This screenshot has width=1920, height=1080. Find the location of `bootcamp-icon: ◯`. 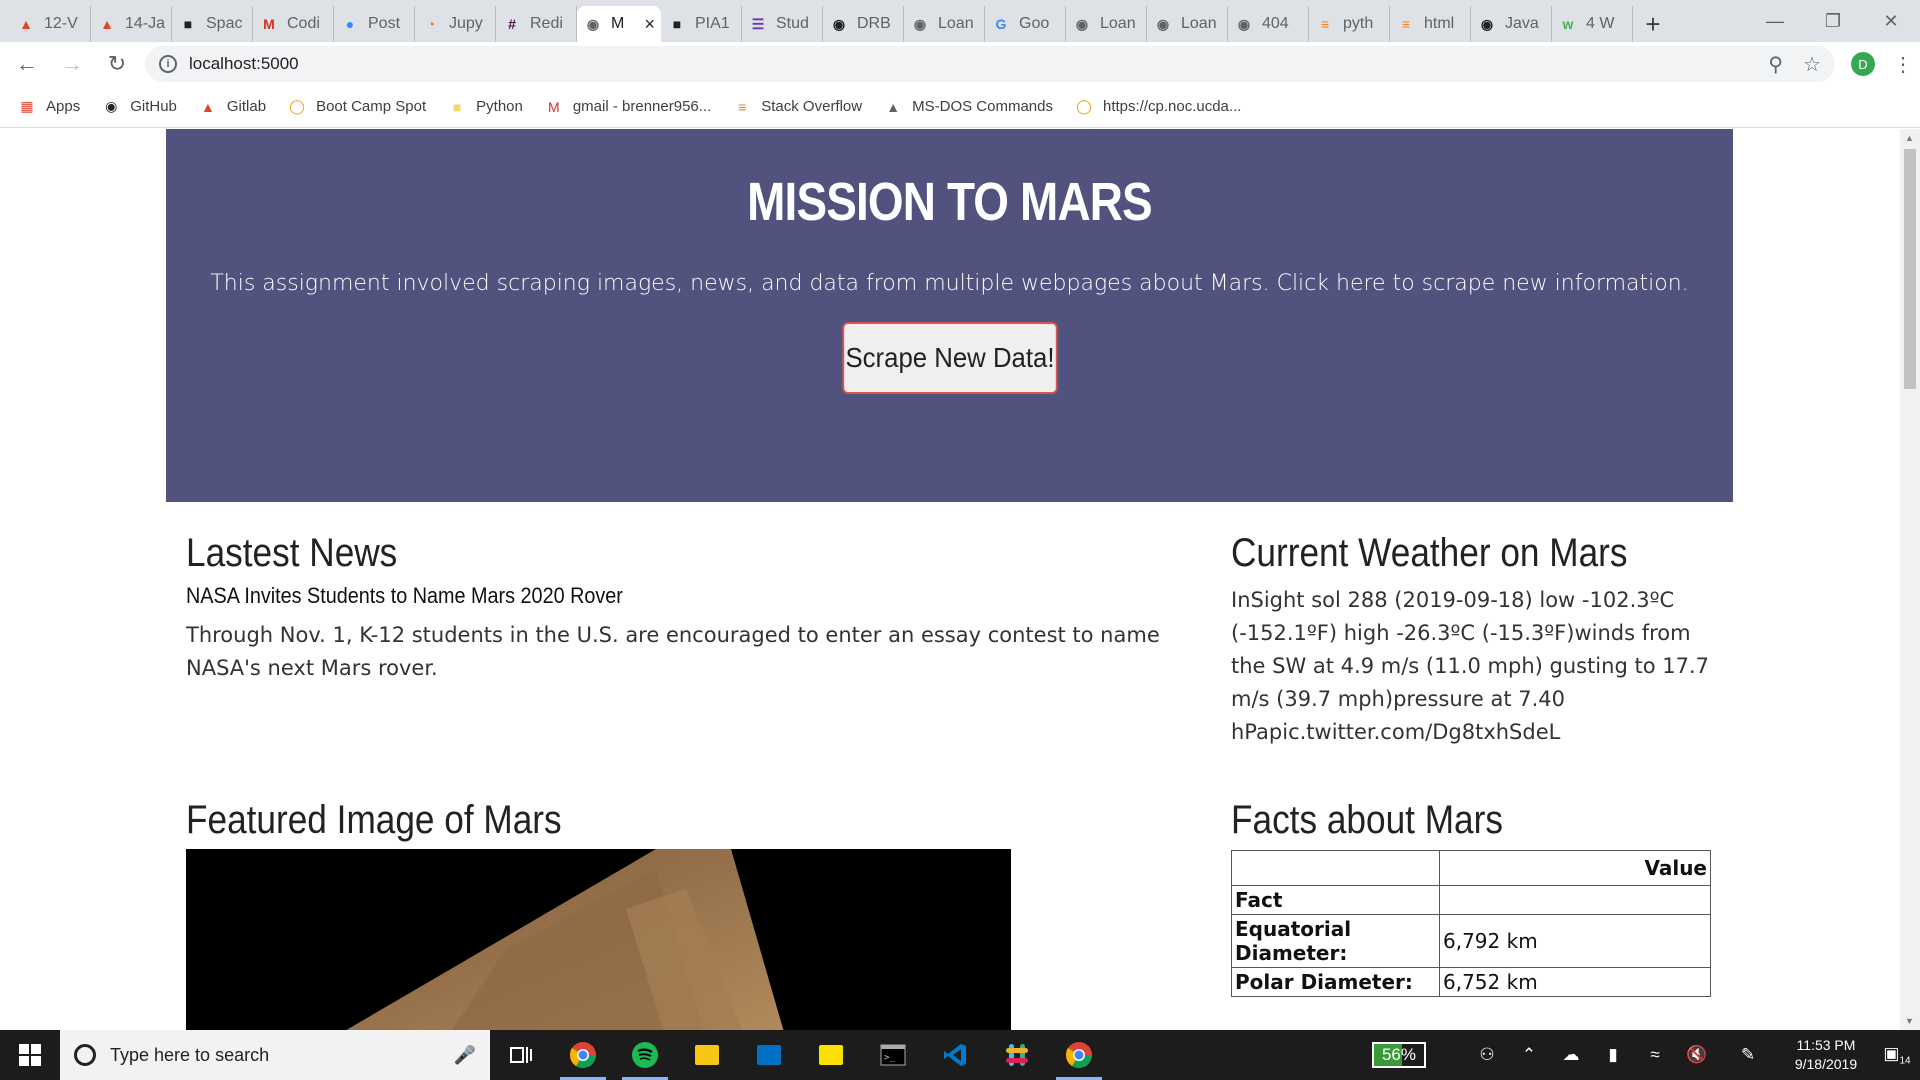

bootcamp-icon: ◯ is located at coordinates (1084, 106).